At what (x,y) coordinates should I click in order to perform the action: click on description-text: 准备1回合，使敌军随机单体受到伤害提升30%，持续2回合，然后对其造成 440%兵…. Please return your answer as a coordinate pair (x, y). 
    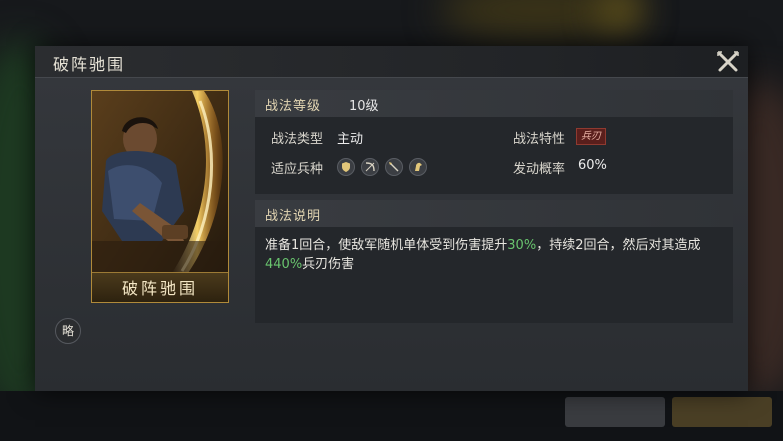
    Looking at the image, I should click on (495, 255).